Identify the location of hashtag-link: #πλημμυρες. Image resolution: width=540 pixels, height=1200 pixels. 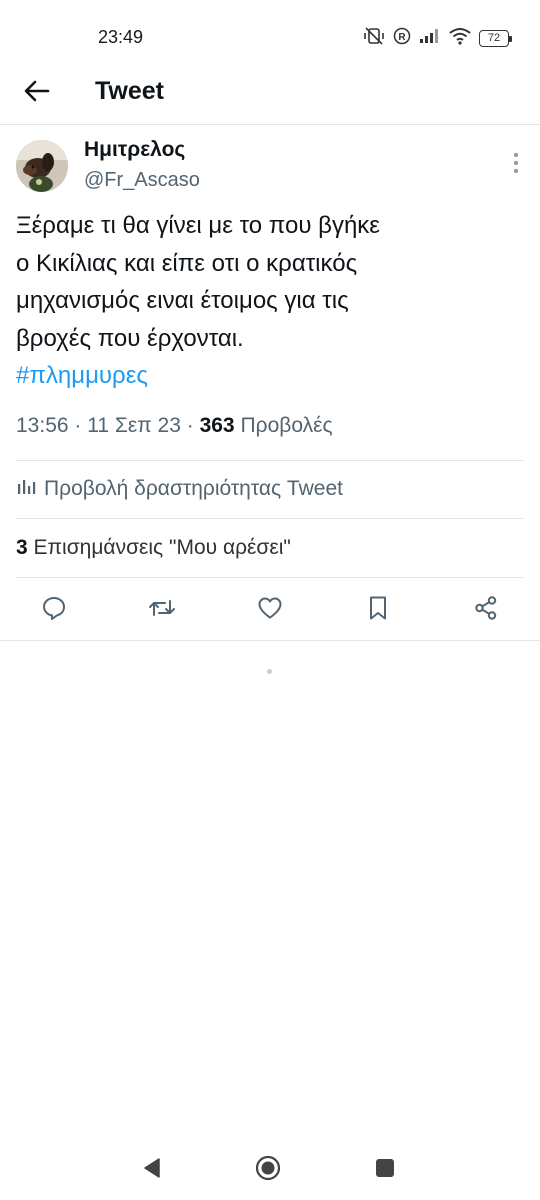
(266, 376).